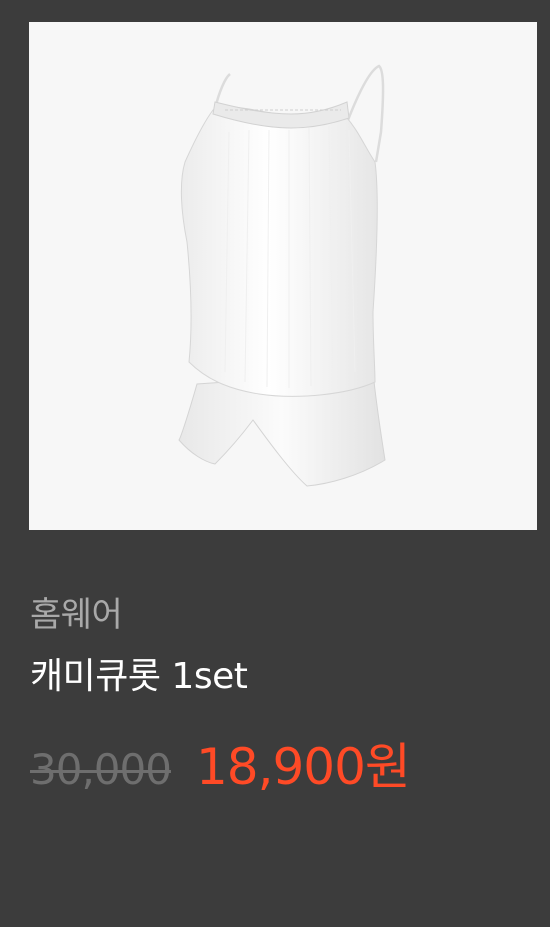 Image resolution: width=550 pixels, height=927 pixels. I want to click on price-row: 30,000 18,900원, so click(220, 767).